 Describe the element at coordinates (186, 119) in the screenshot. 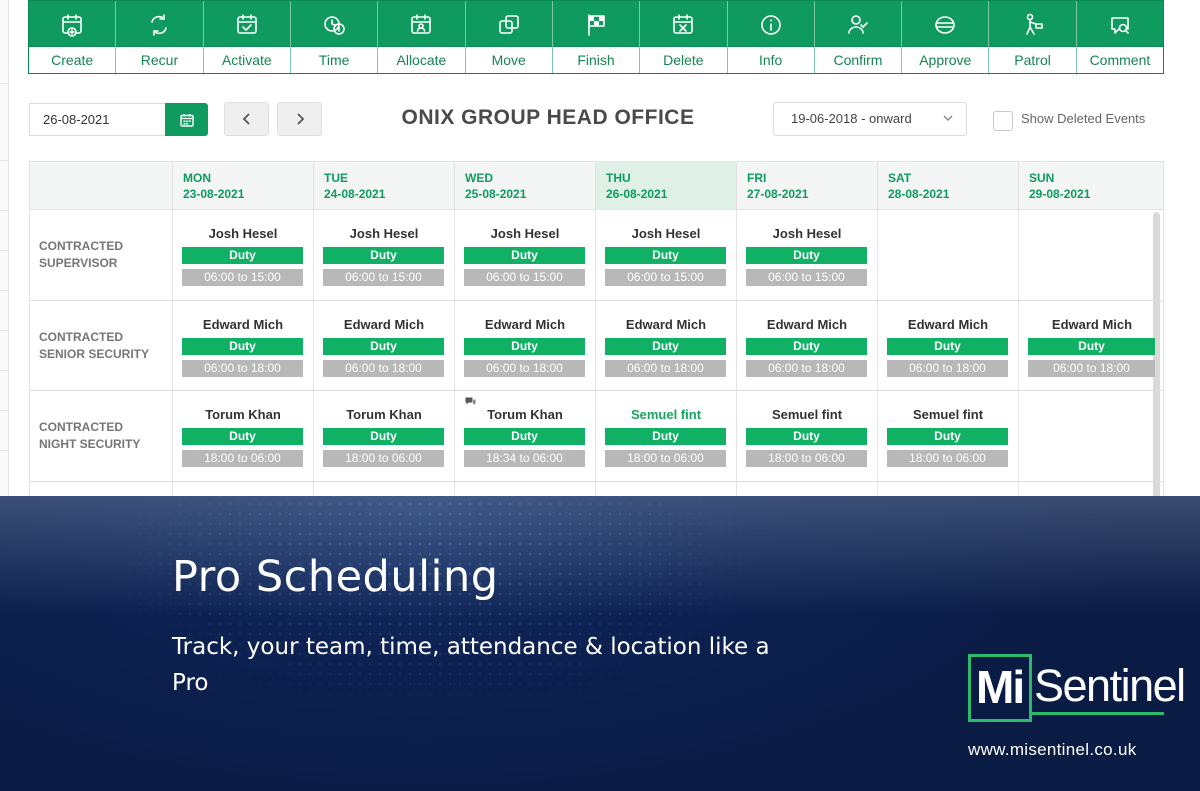

I see `calendar-picker-button` at that location.